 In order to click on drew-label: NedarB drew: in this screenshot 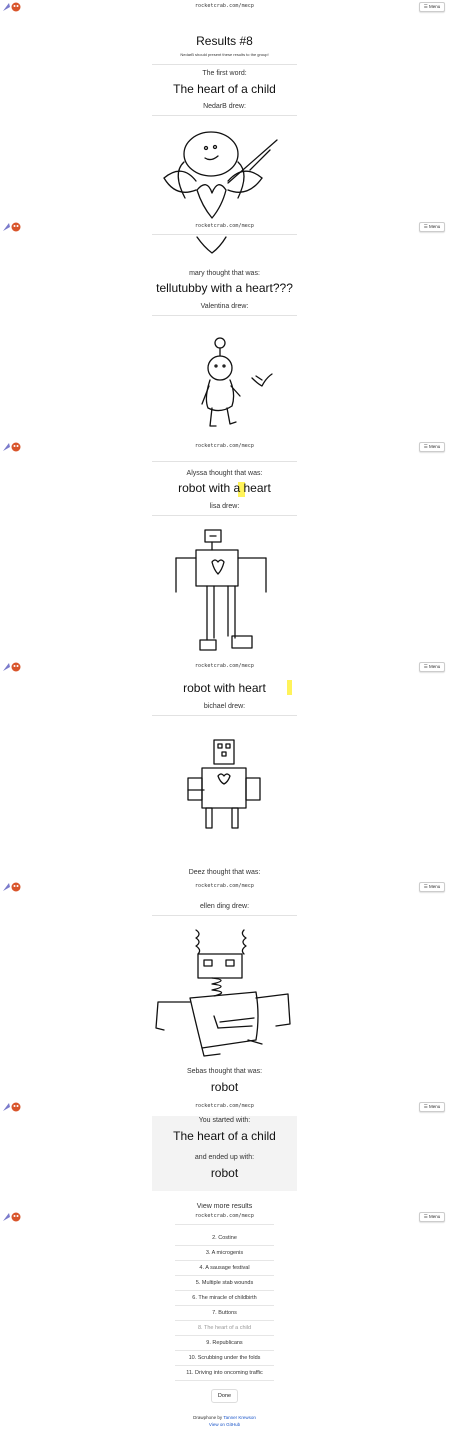, I will do `click(224, 106)`.